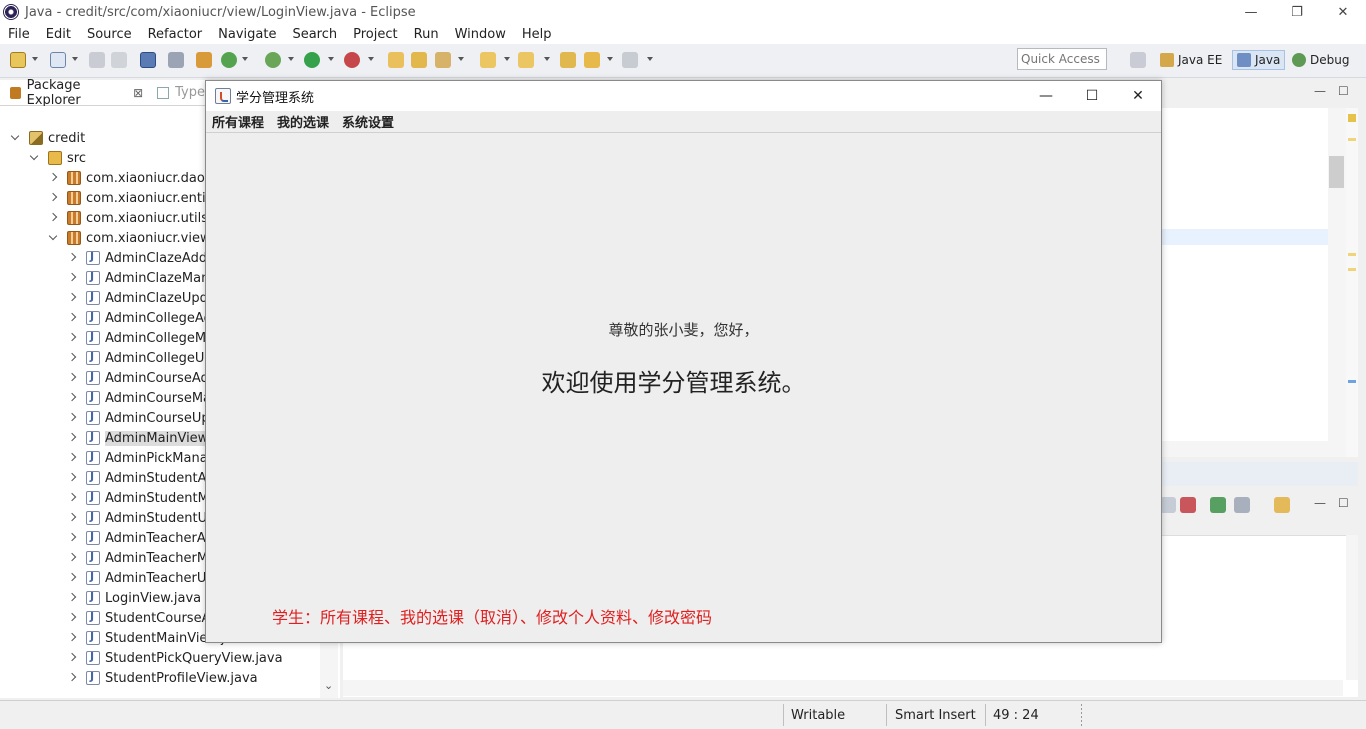  What do you see at coordinates (1346, 504) in the screenshot?
I see `console-maximize-icon: ☐` at bounding box center [1346, 504].